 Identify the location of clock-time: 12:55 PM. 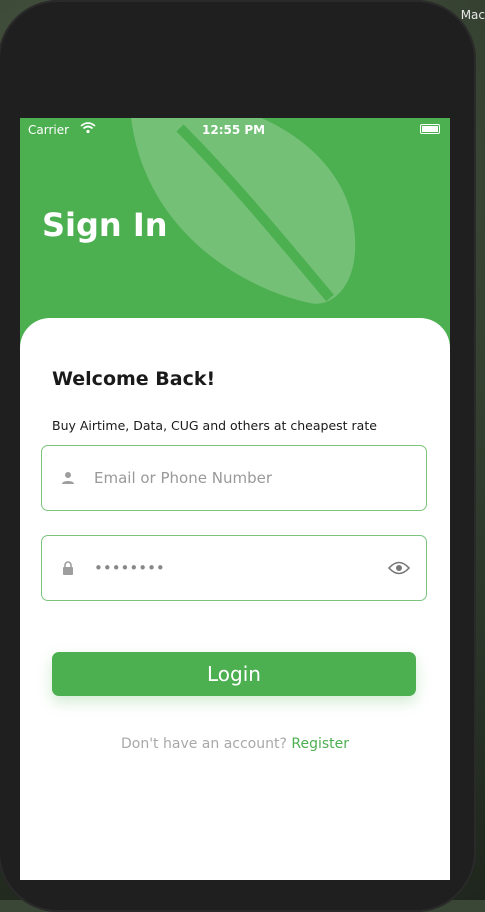
(234, 130).